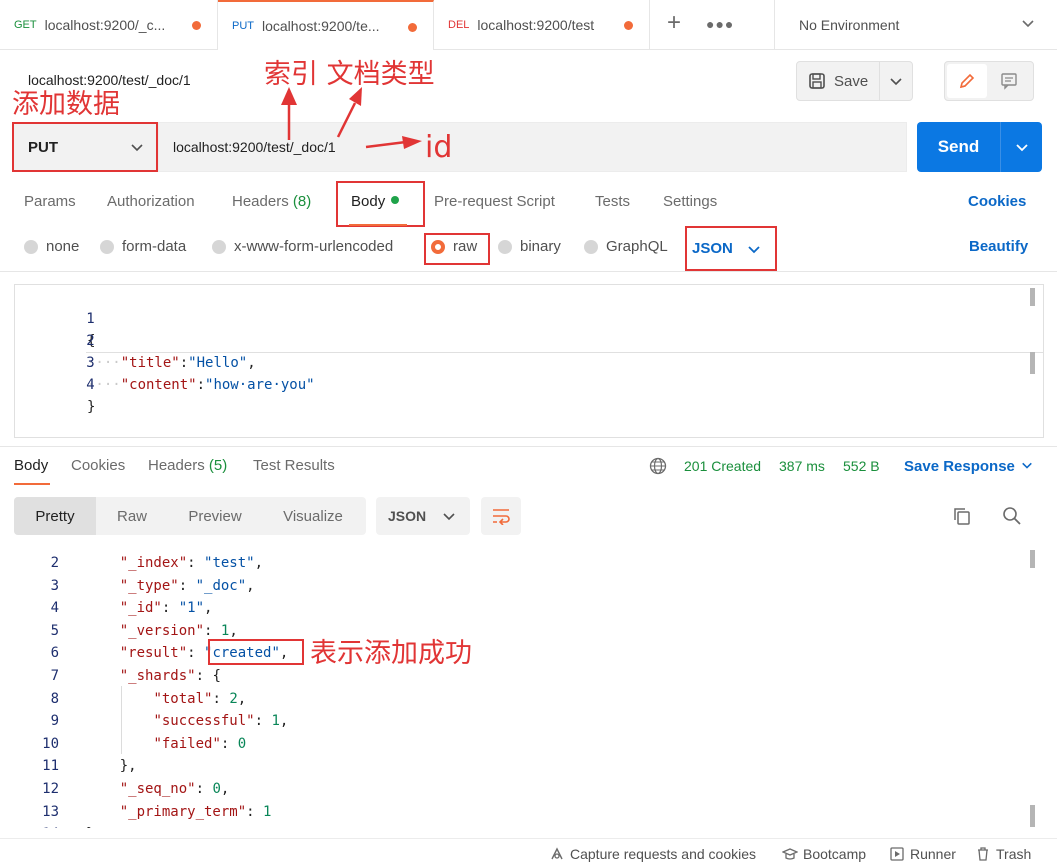  I want to click on response-tab-test-results: Test Results, so click(294, 465).